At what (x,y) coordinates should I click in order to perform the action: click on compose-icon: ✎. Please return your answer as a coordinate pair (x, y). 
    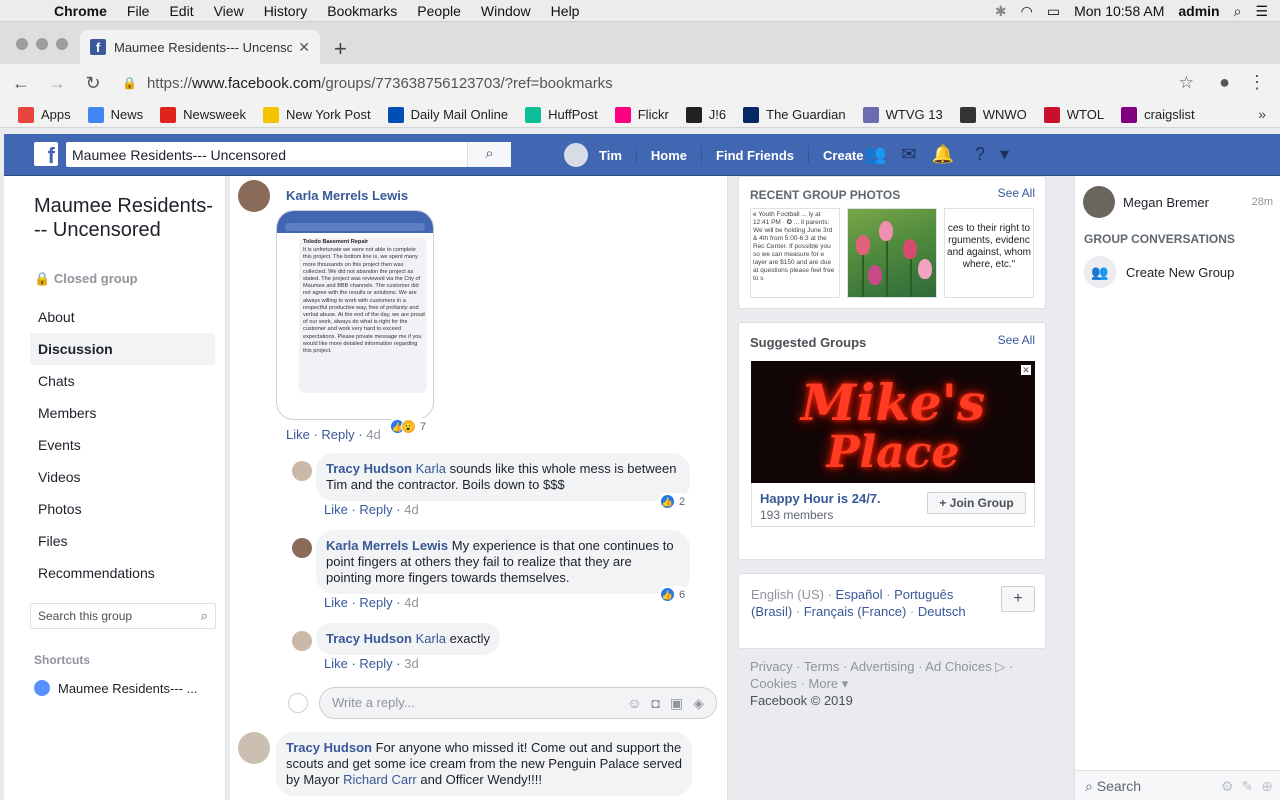
    Looking at the image, I should click on (1248, 785).